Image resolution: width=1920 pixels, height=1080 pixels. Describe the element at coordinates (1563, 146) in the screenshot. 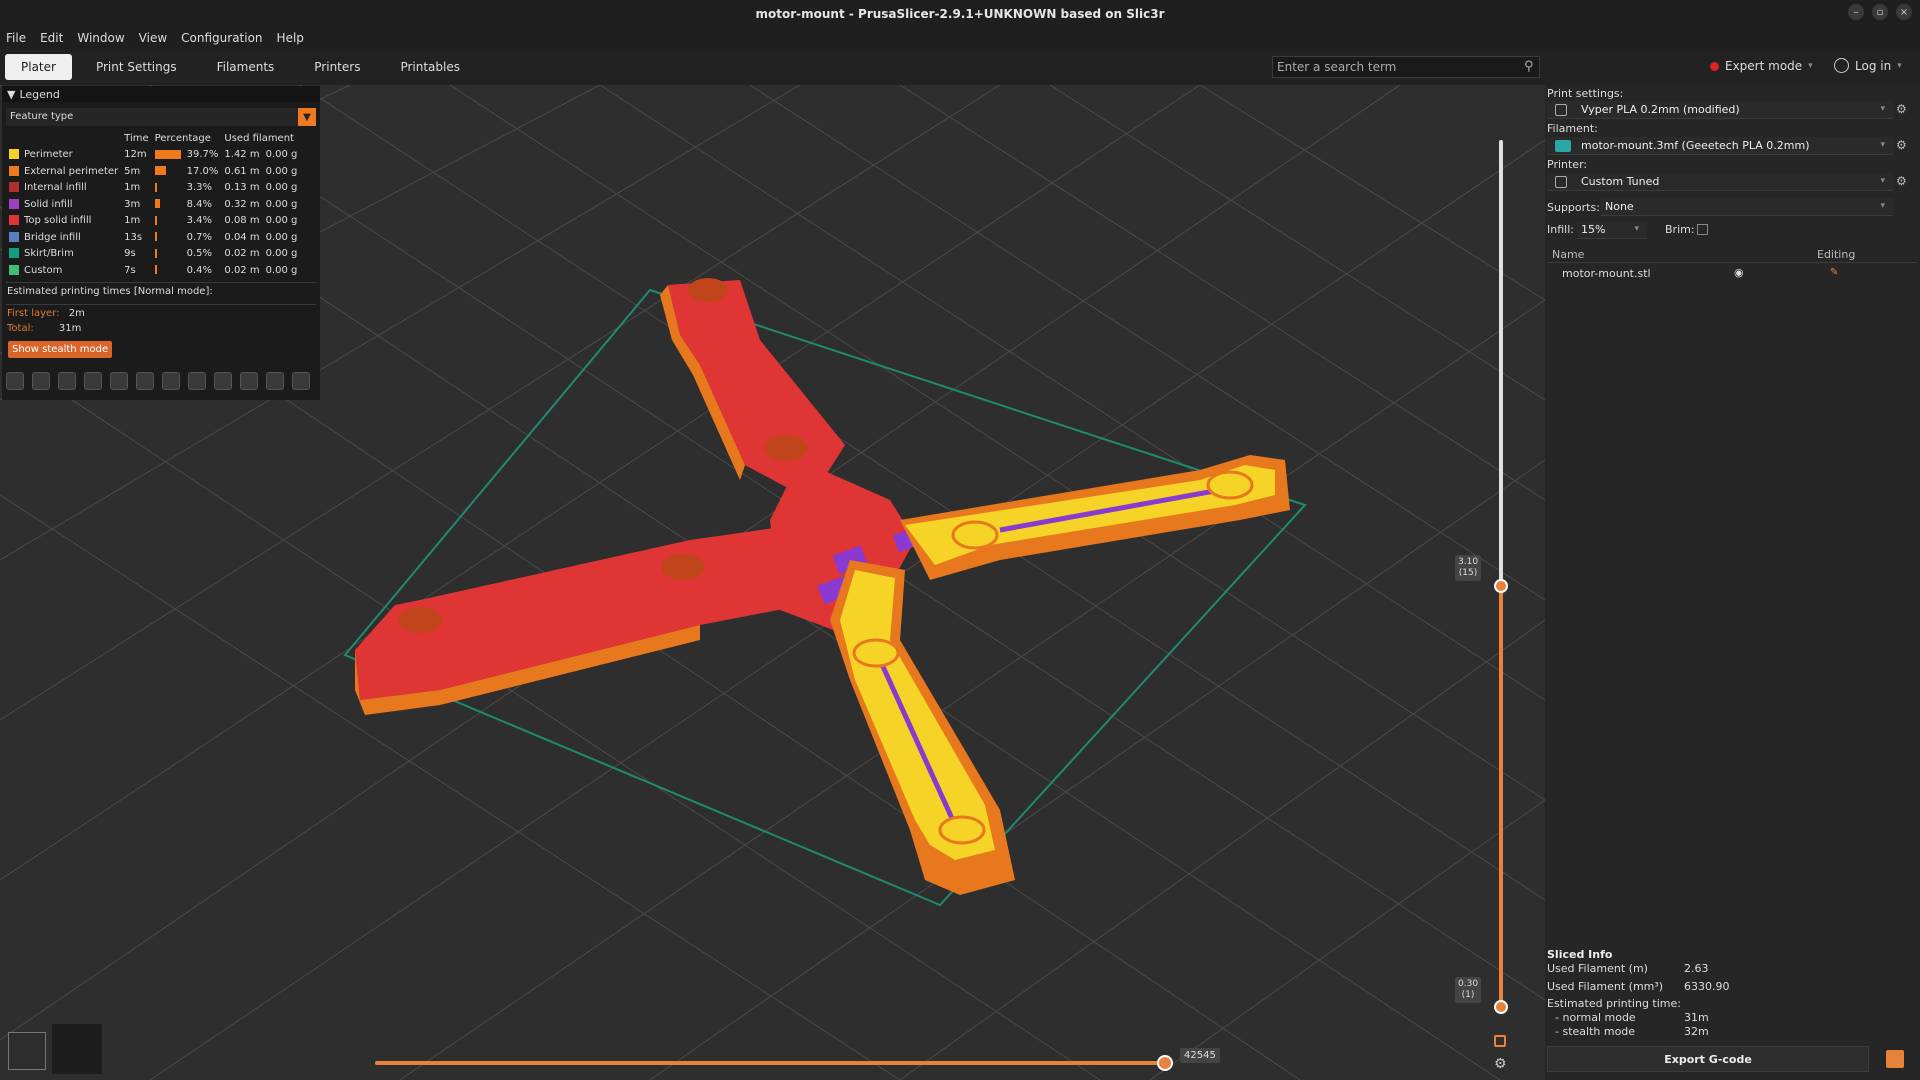

I see `filament-color-swatch` at that location.